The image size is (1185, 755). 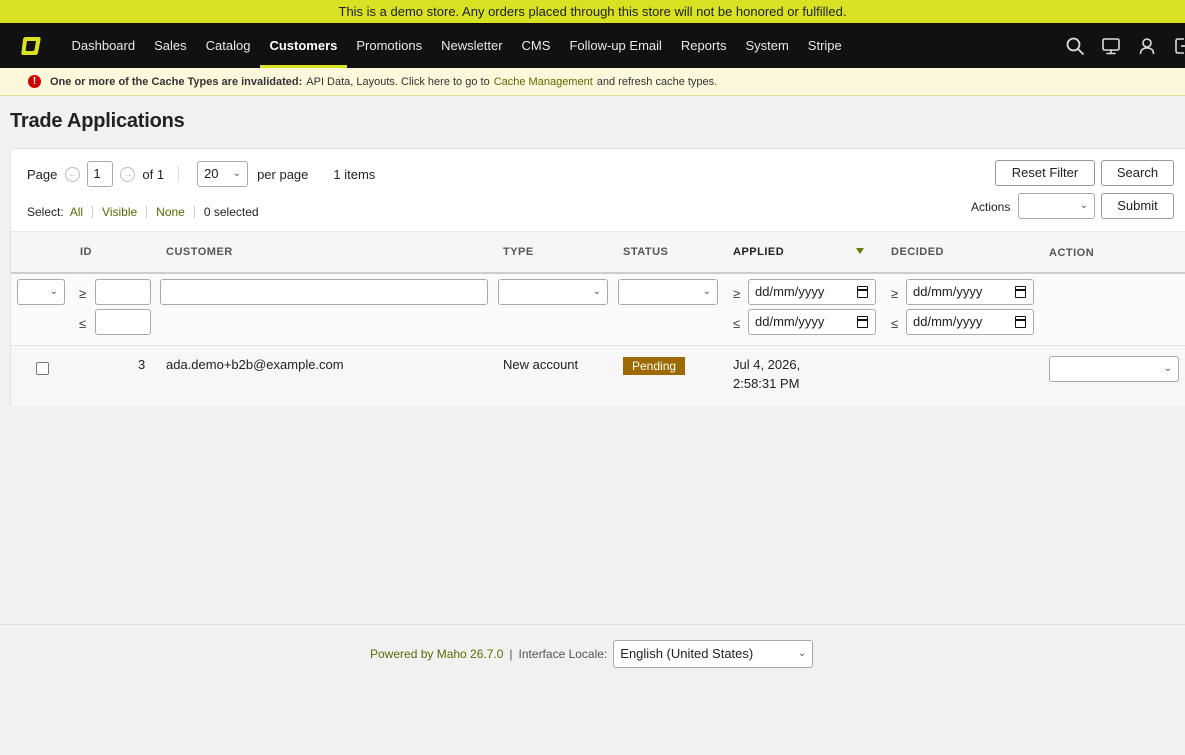 What do you see at coordinates (860, 251) in the screenshot?
I see `sort-desc-icon` at bounding box center [860, 251].